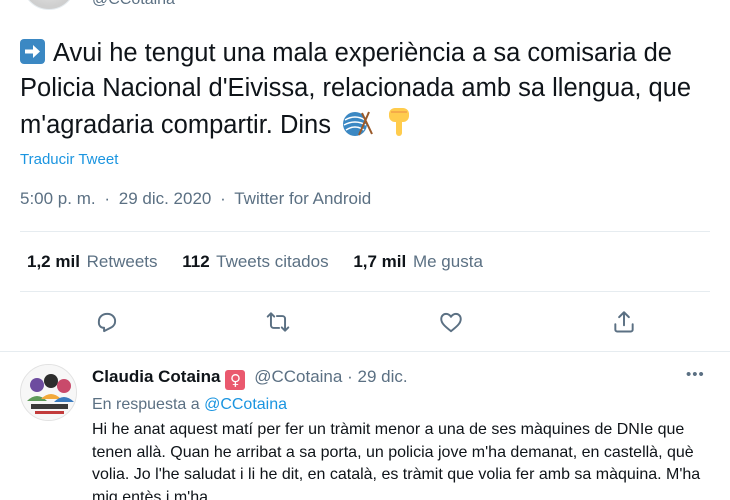 The height and width of the screenshot is (500, 730). Describe the element at coordinates (365, 322) in the screenshot. I see `tweet-actions` at that location.